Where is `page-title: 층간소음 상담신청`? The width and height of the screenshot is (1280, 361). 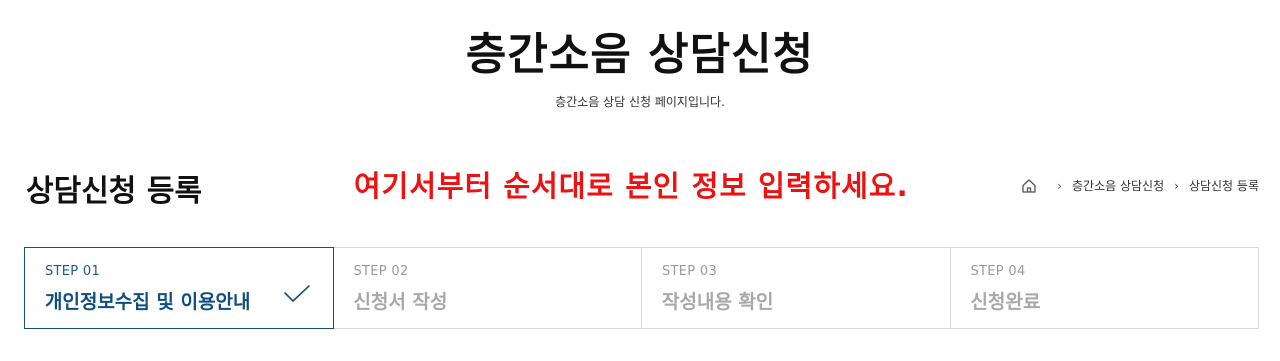
page-title: 층간소음 상담신청 is located at coordinates (640, 54).